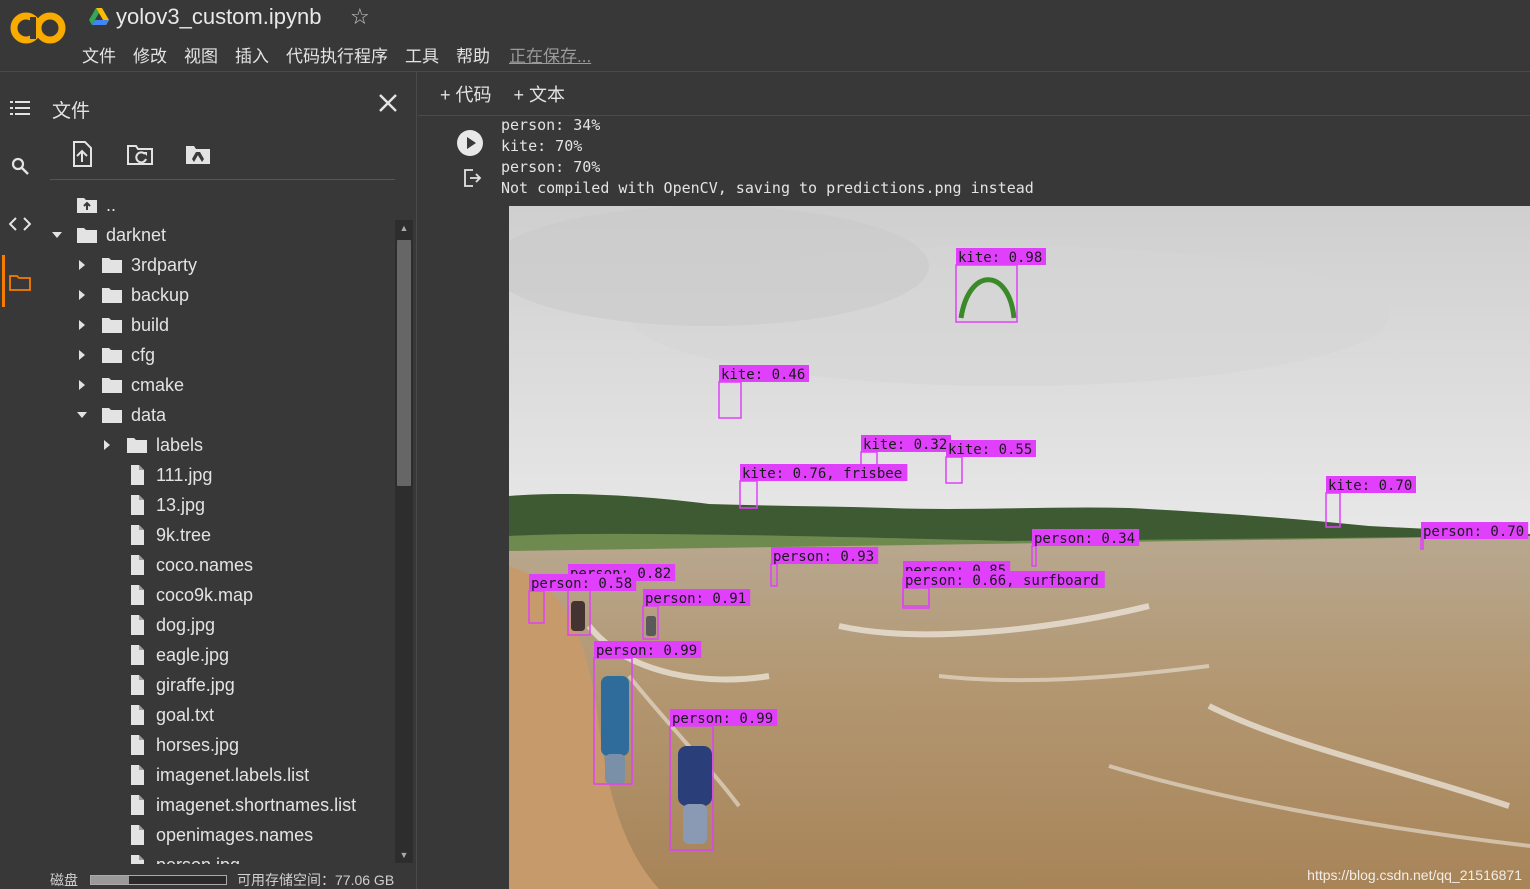 Image resolution: width=1530 pixels, height=889 pixels. What do you see at coordinates (905, 445) in the screenshot?
I see `detection-label: kite: 0.32` at bounding box center [905, 445].